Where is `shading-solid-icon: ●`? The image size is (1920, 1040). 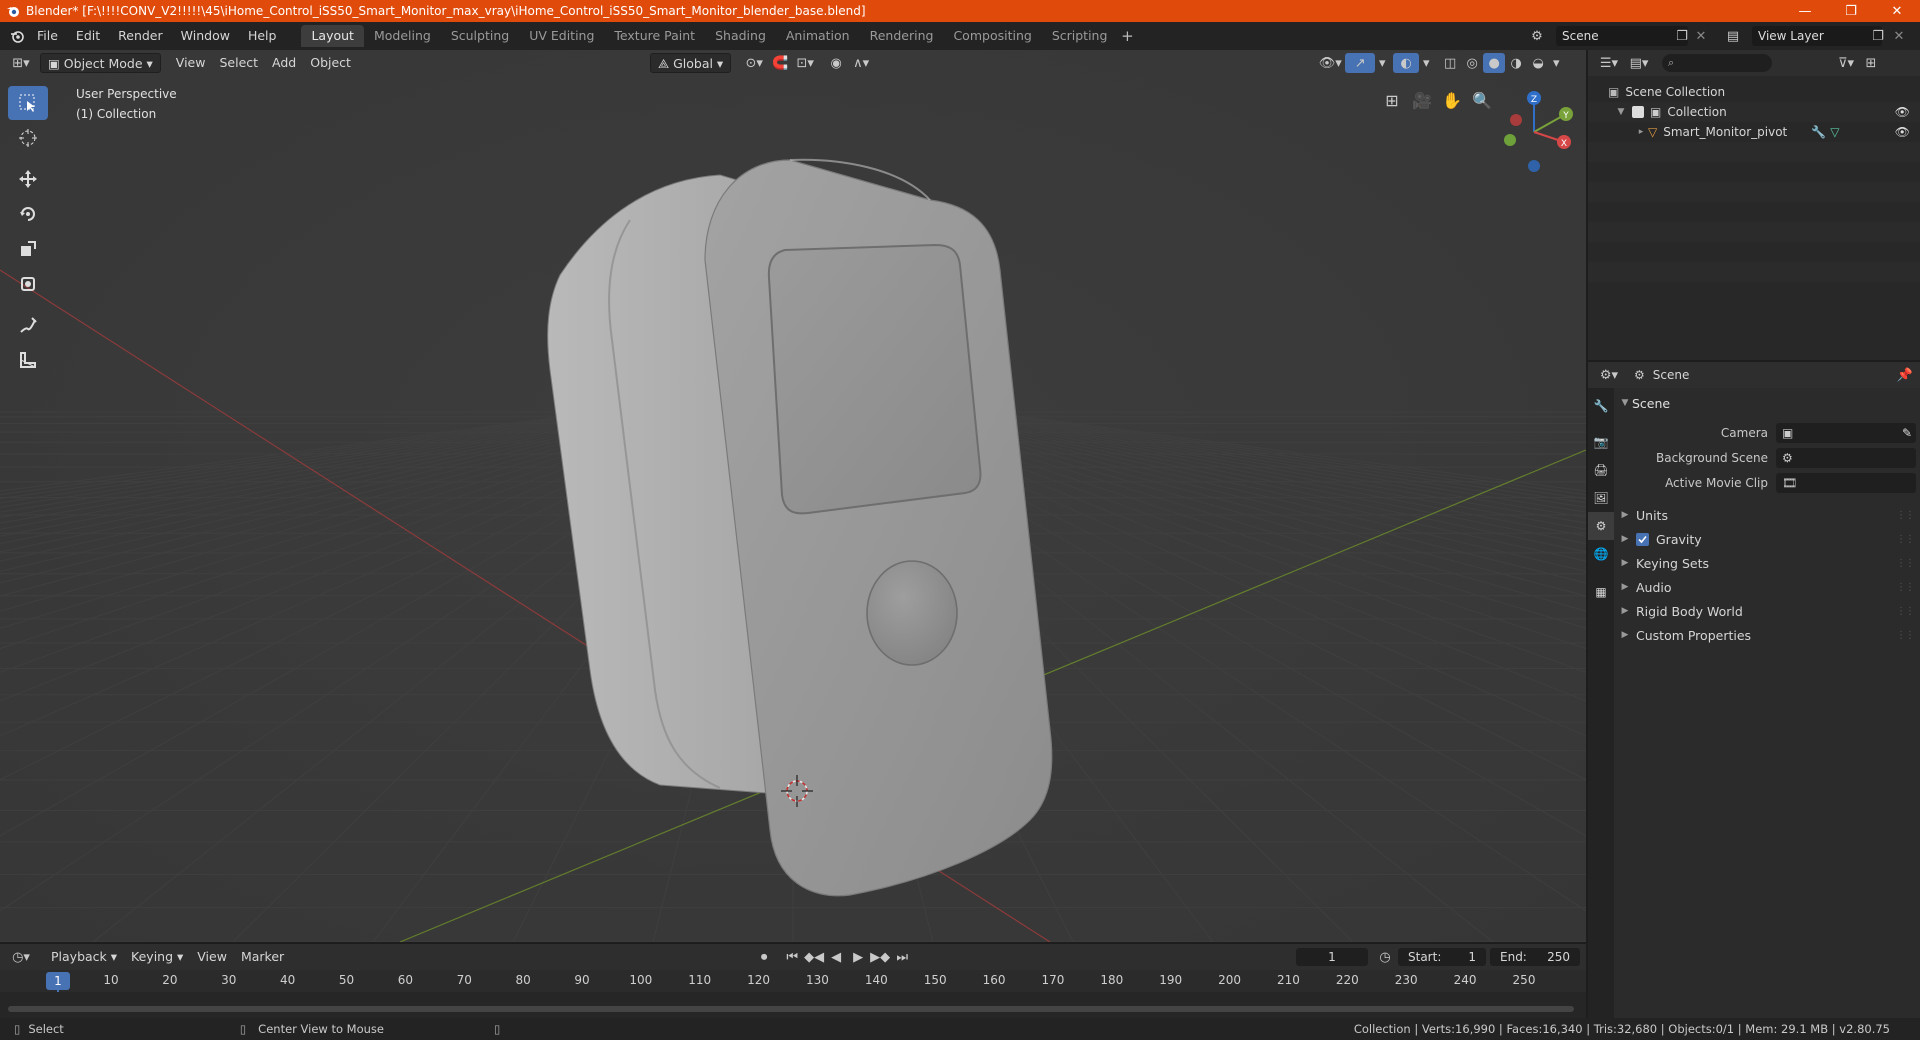 shading-solid-icon: ● is located at coordinates (1494, 63).